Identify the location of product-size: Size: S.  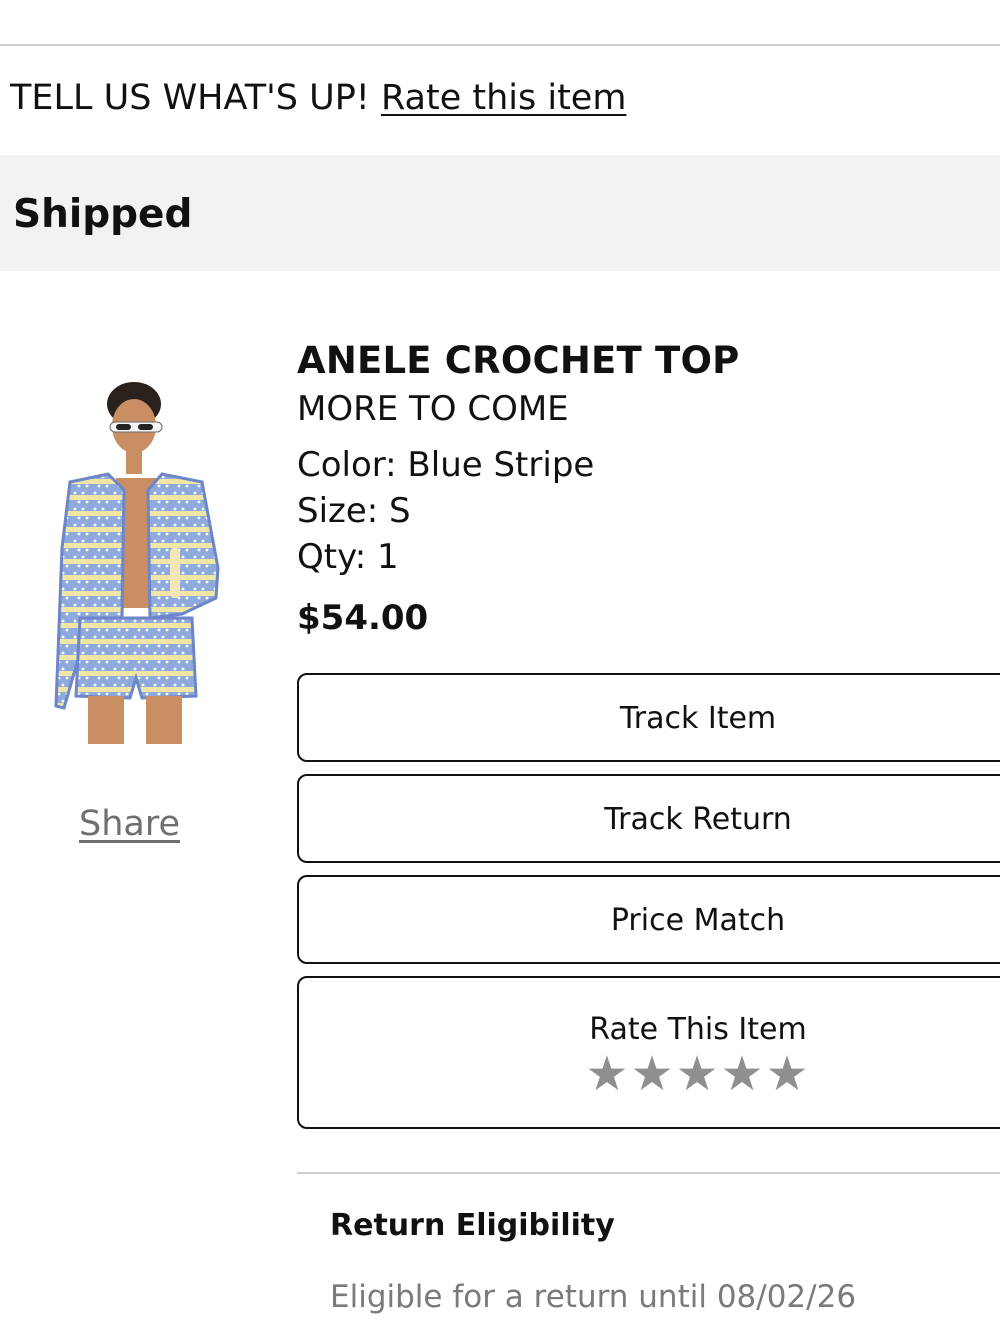
(354, 511).